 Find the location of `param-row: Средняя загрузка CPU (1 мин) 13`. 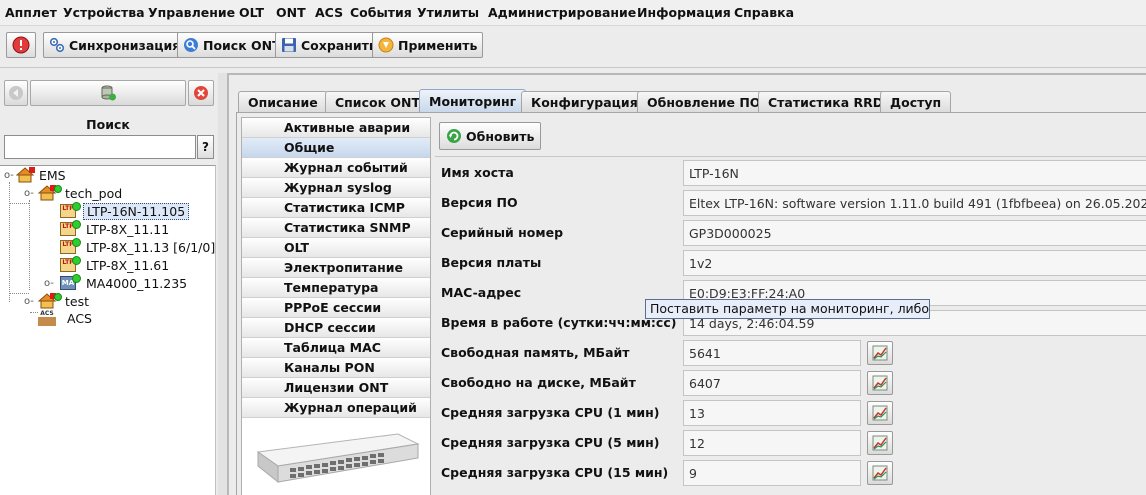

param-row: Средняя загрузка CPU (1 мин) 13 is located at coordinates (790, 413).